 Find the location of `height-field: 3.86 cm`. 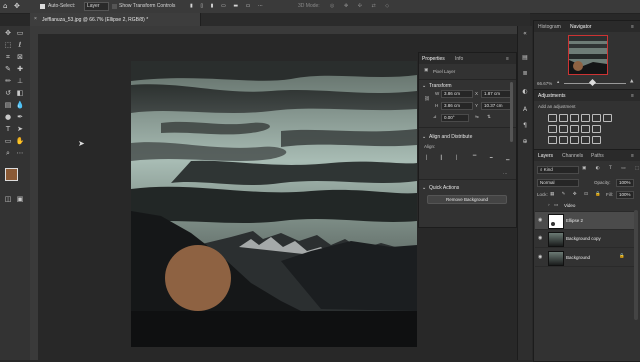

height-field: 3.86 cm is located at coordinates (457, 106).